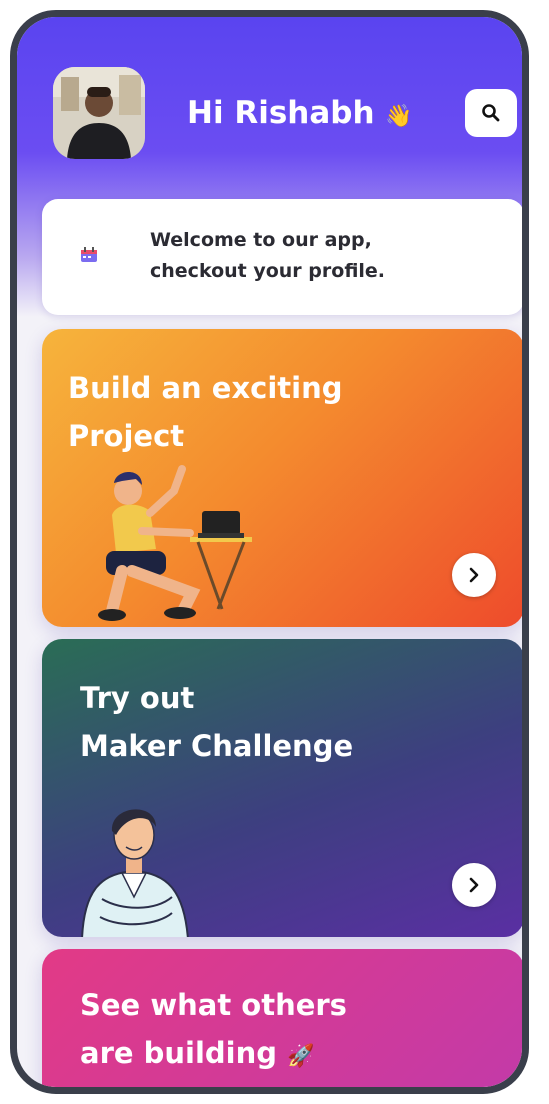 The width and height of the screenshot is (549, 1104). What do you see at coordinates (89, 254) in the screenshot?
I see `calendar-icon` at bounding box center [89, 254].